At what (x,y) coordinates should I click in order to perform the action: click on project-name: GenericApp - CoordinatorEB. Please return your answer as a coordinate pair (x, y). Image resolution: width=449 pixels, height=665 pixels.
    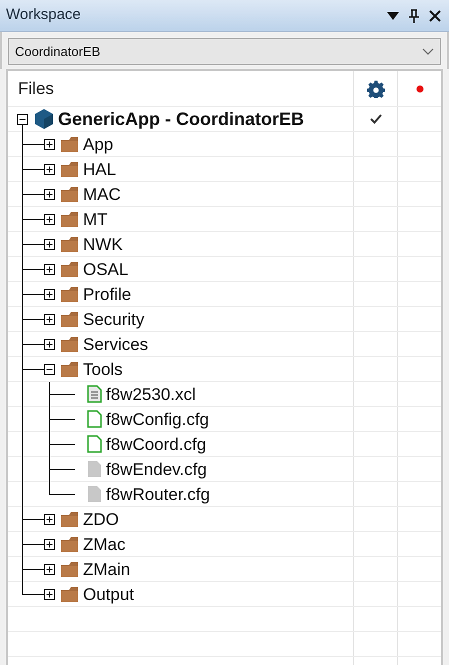
    Looking at the image, I should click on (181, 119).